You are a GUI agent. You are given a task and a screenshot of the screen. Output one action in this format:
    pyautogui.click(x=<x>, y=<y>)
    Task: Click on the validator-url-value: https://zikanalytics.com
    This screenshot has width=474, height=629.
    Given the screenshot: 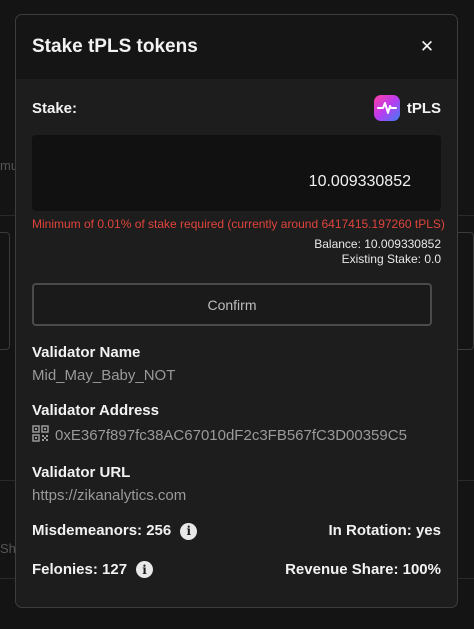 What is the action you would take?
    pyautogui.click(x=236, y=495)
    